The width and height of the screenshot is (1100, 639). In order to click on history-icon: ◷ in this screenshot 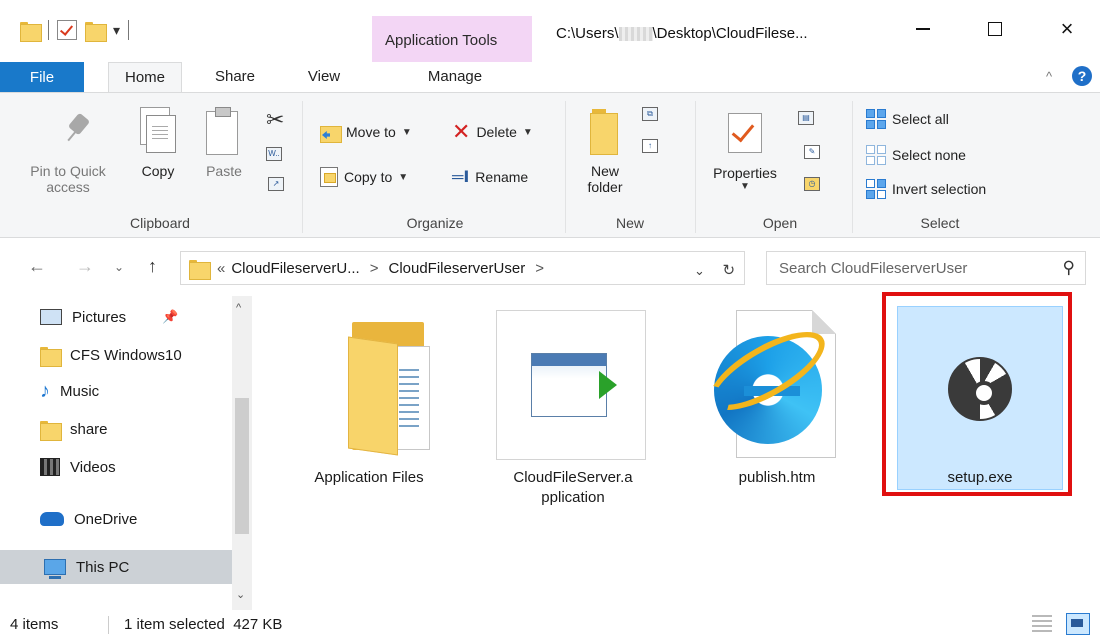, I will do `click(812, 184)`.